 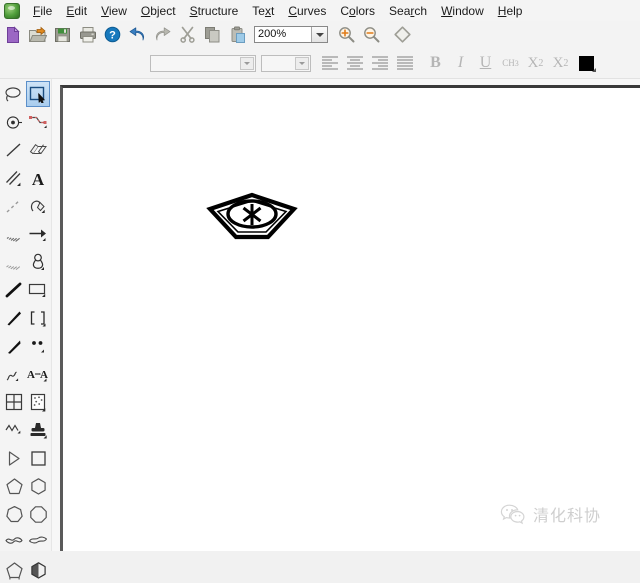 What do you see at coordinates (263, 11) in the screenshot?
I see `menu-item-text: Text` at bounding box center [263, 11].